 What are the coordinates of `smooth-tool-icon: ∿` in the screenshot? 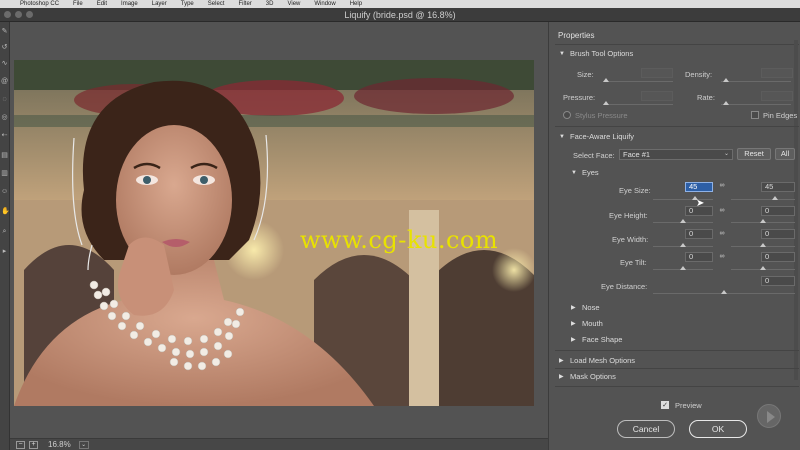 It's located at (4, 63).